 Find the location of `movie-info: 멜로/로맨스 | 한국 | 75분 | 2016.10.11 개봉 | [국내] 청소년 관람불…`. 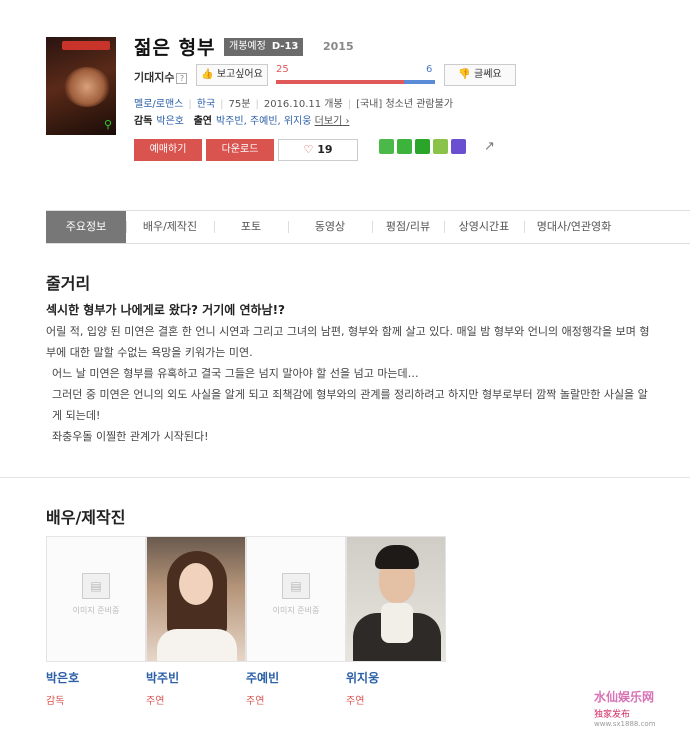

movie-info: 멜로/로맨스 | 한국 | 75분 | 2016.10.11 개봉 | [국내] 청소년 관람불… is located at coordinates (294, 104).